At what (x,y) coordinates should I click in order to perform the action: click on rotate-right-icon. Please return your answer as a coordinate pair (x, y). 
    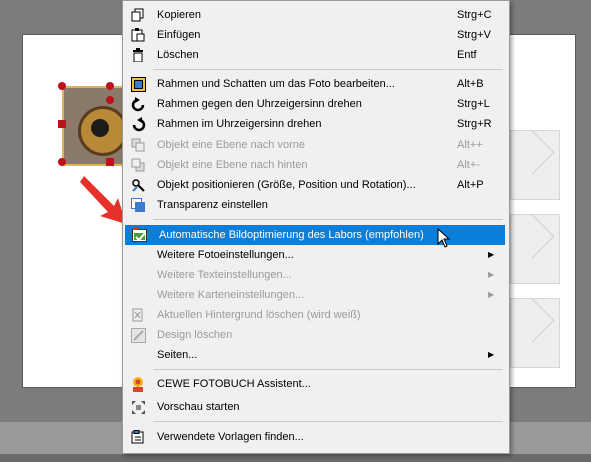
    Looking at the image, I should click on (138, 124).